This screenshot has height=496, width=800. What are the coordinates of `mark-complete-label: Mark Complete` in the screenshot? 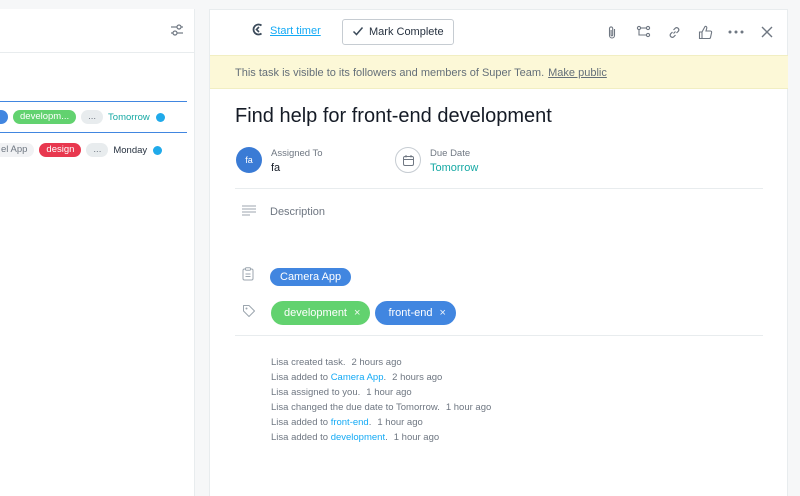 It's located at (406, 32).